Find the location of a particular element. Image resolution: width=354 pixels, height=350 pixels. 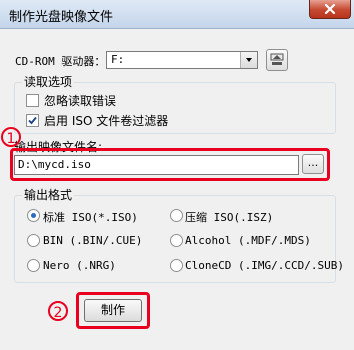

output-format-title: 输出格式 is located at coordinates (48, 194).